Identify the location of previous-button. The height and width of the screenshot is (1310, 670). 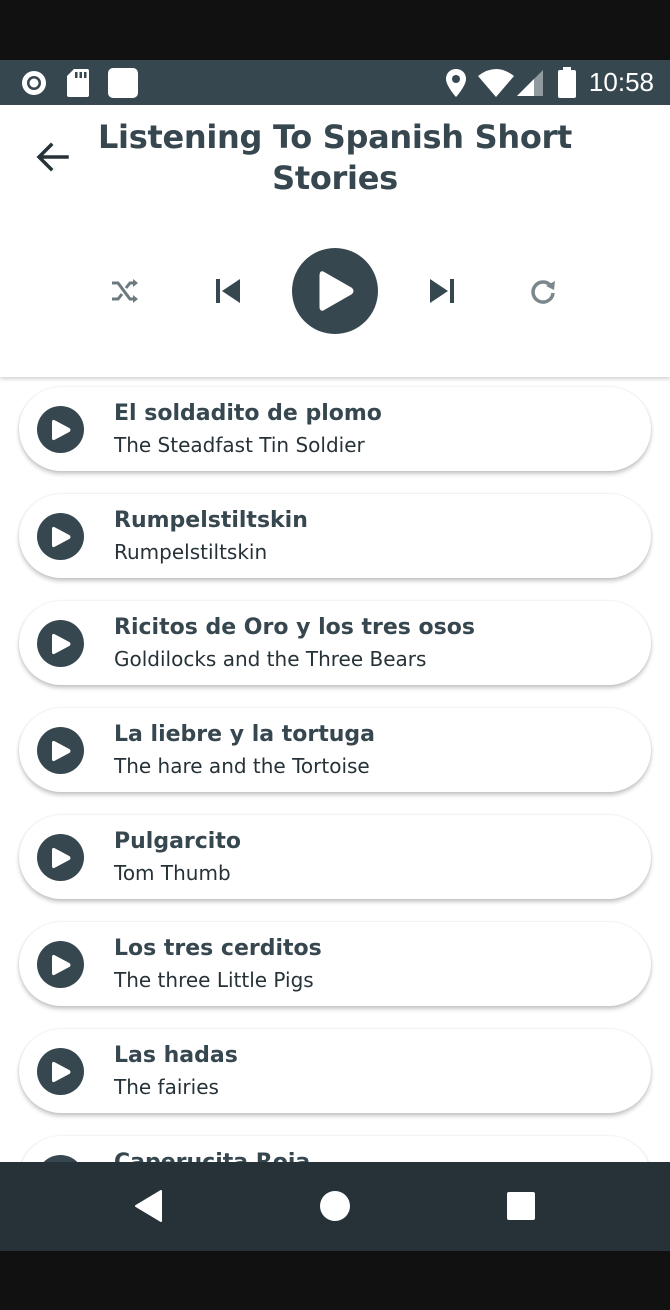
(228, 291).